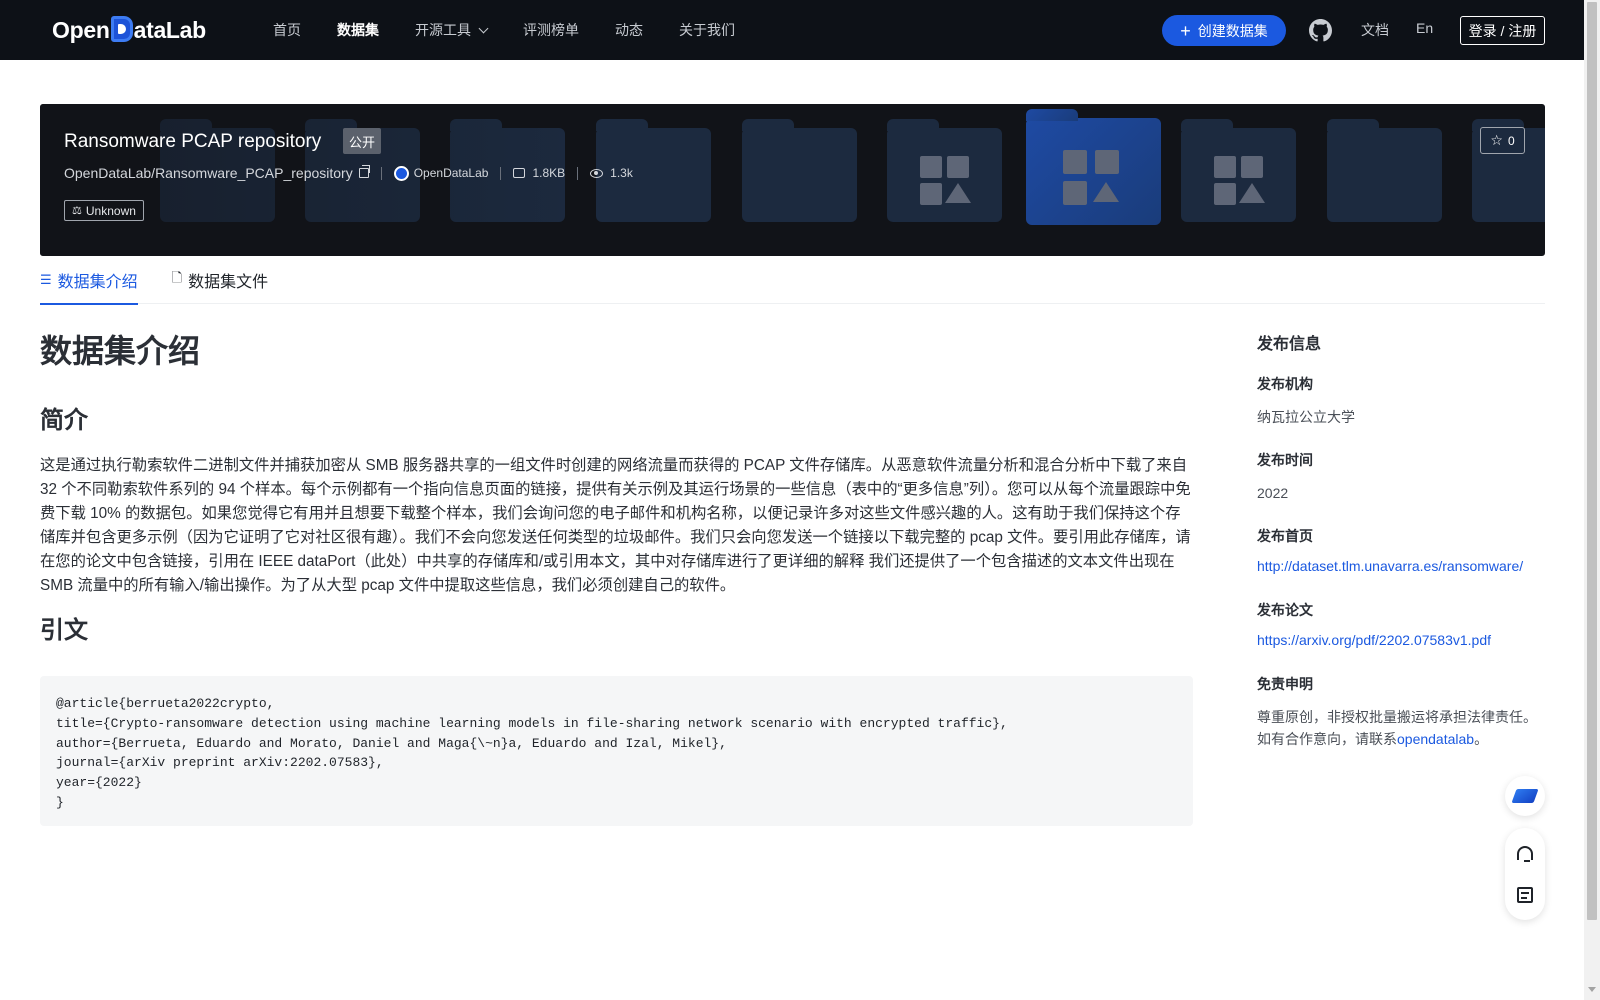  What do you see at coordinates (1320, 30) in the screenshot?
I see `github-icon` at bounding box center [1320, 30].